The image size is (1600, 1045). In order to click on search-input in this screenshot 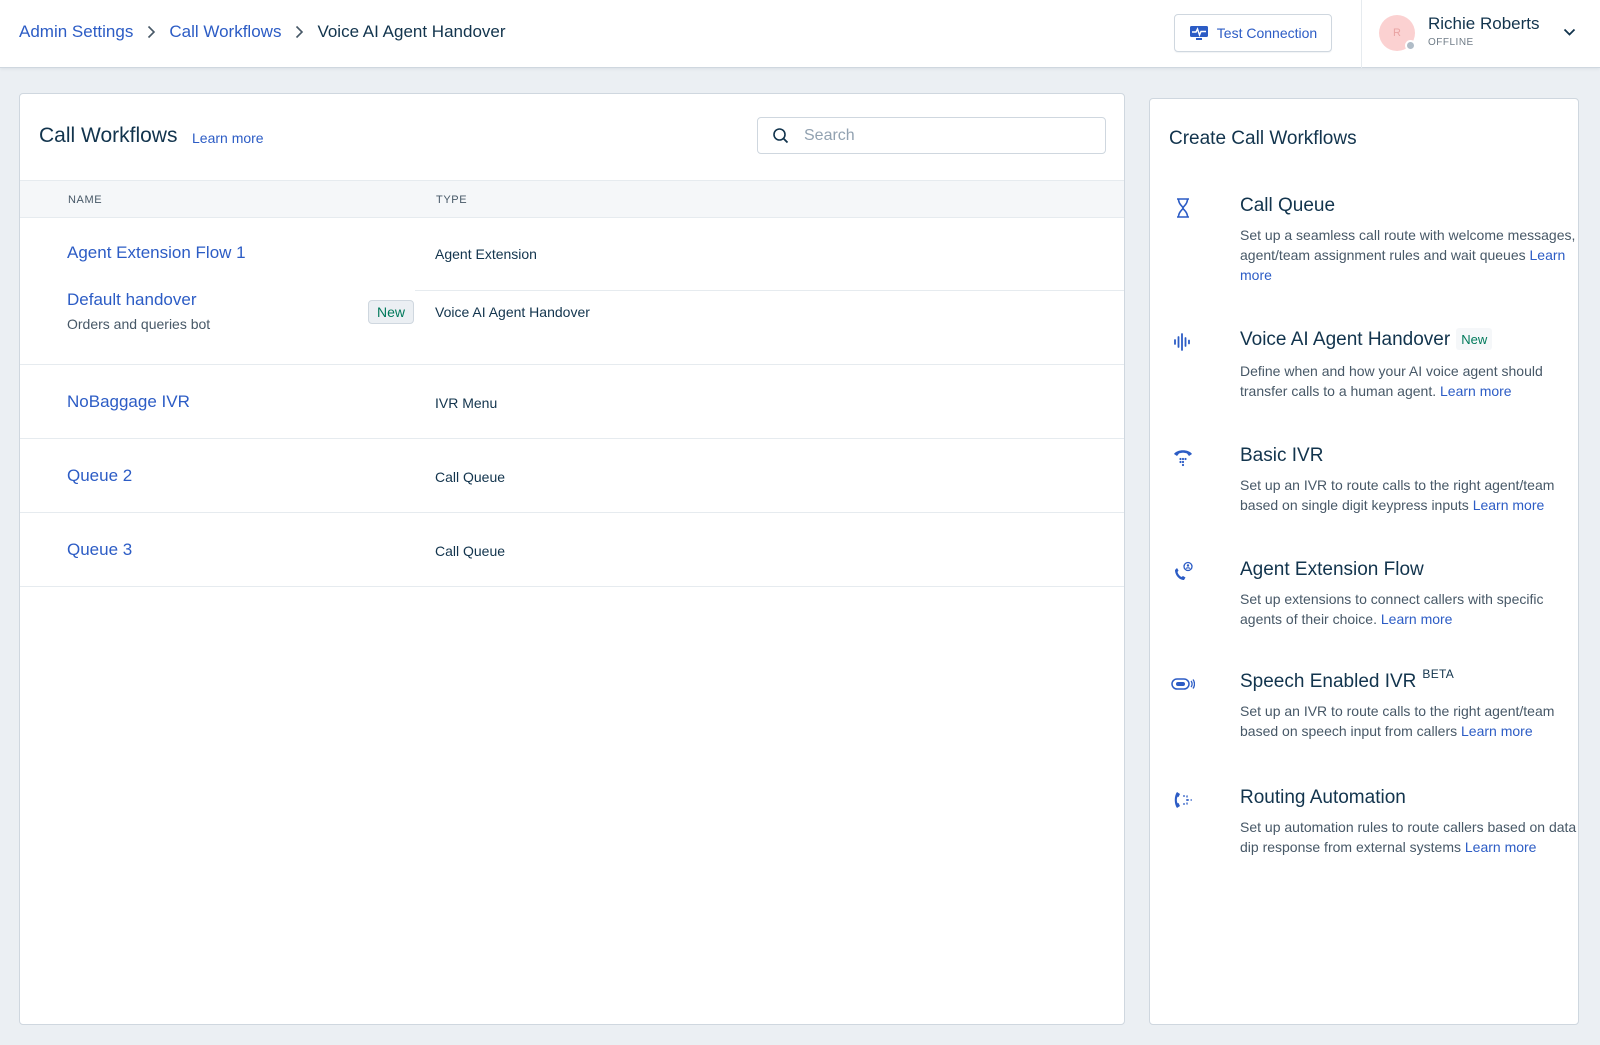, I will do `click(949, 135)`.